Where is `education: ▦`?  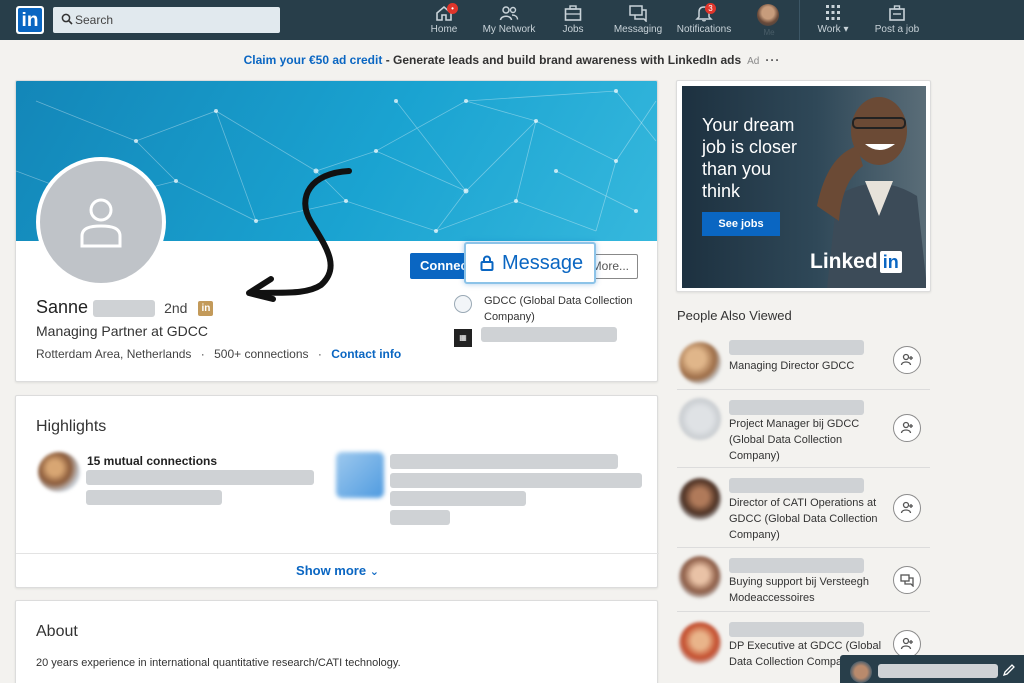
education: ▦ is located at coordinates (554, 337).